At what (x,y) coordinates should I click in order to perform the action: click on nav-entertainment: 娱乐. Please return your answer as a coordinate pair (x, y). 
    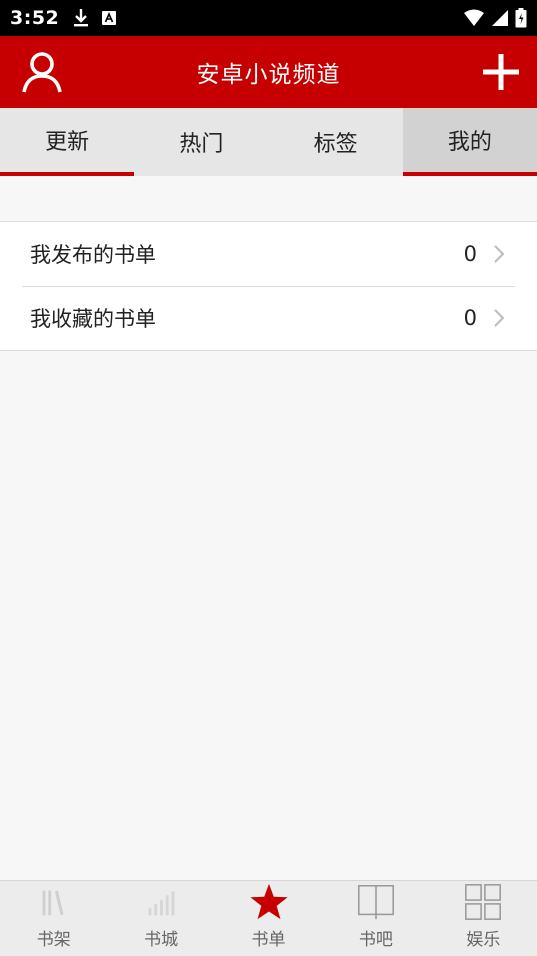
    Looking at the image, I should click on (483, 918).